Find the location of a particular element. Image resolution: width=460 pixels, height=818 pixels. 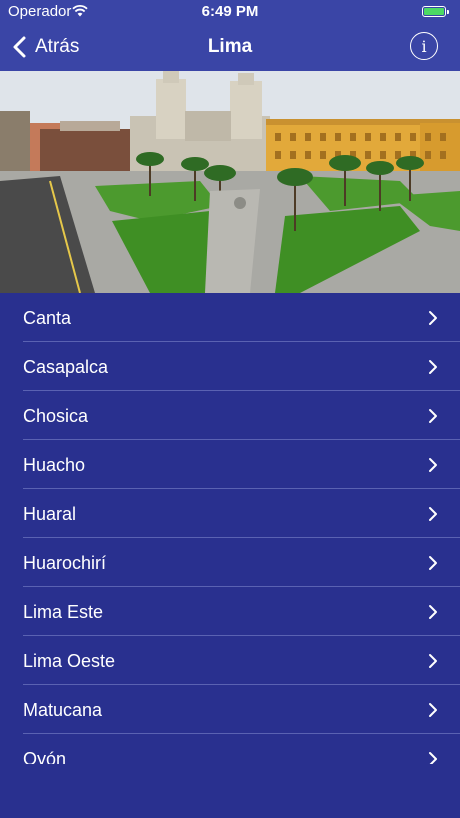

list-item-label: Huarochirí is located at coordinates (65, 563).